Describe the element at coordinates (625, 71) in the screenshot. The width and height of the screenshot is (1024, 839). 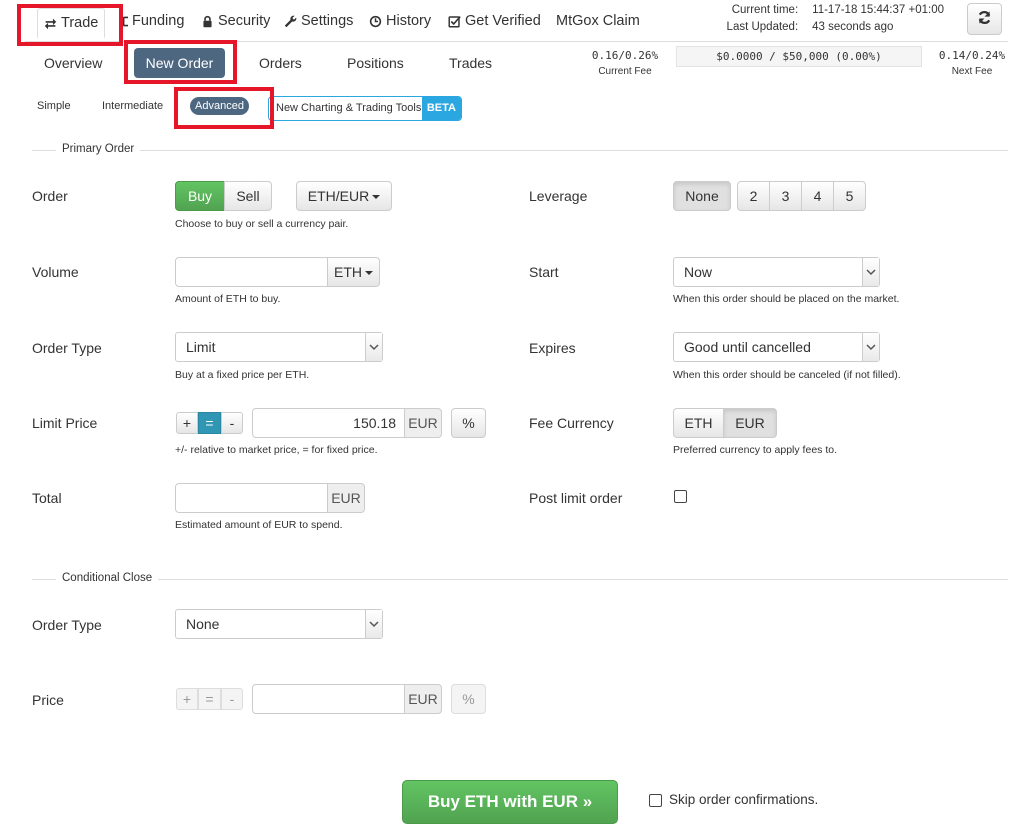
I see `current-fee-label: Current Fee` at that location.